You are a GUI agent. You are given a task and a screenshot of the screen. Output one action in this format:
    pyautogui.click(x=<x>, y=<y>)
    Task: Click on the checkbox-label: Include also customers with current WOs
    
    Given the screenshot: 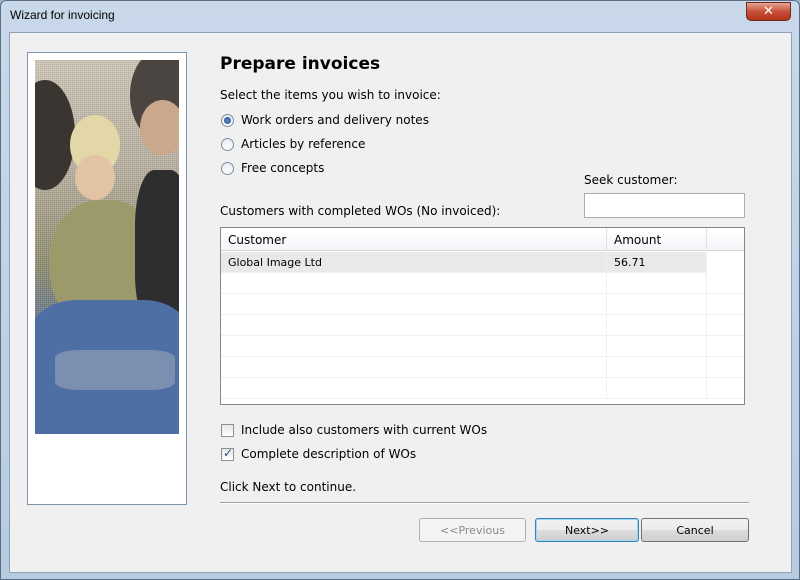 What is the action you would take?
    pyautogui.click(x=364, y=430)
    